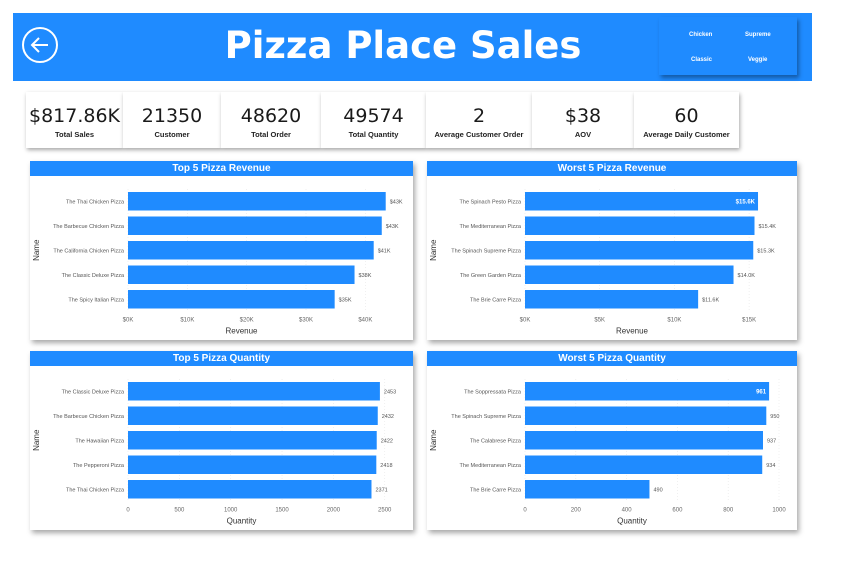 Image resolution: width=846 pixels, height=561 pixels. What do you see at coordinates (491, 276) in the screenshot?
I see `category-label: The Green Garden Pizza` at bounding box center [491, 276].